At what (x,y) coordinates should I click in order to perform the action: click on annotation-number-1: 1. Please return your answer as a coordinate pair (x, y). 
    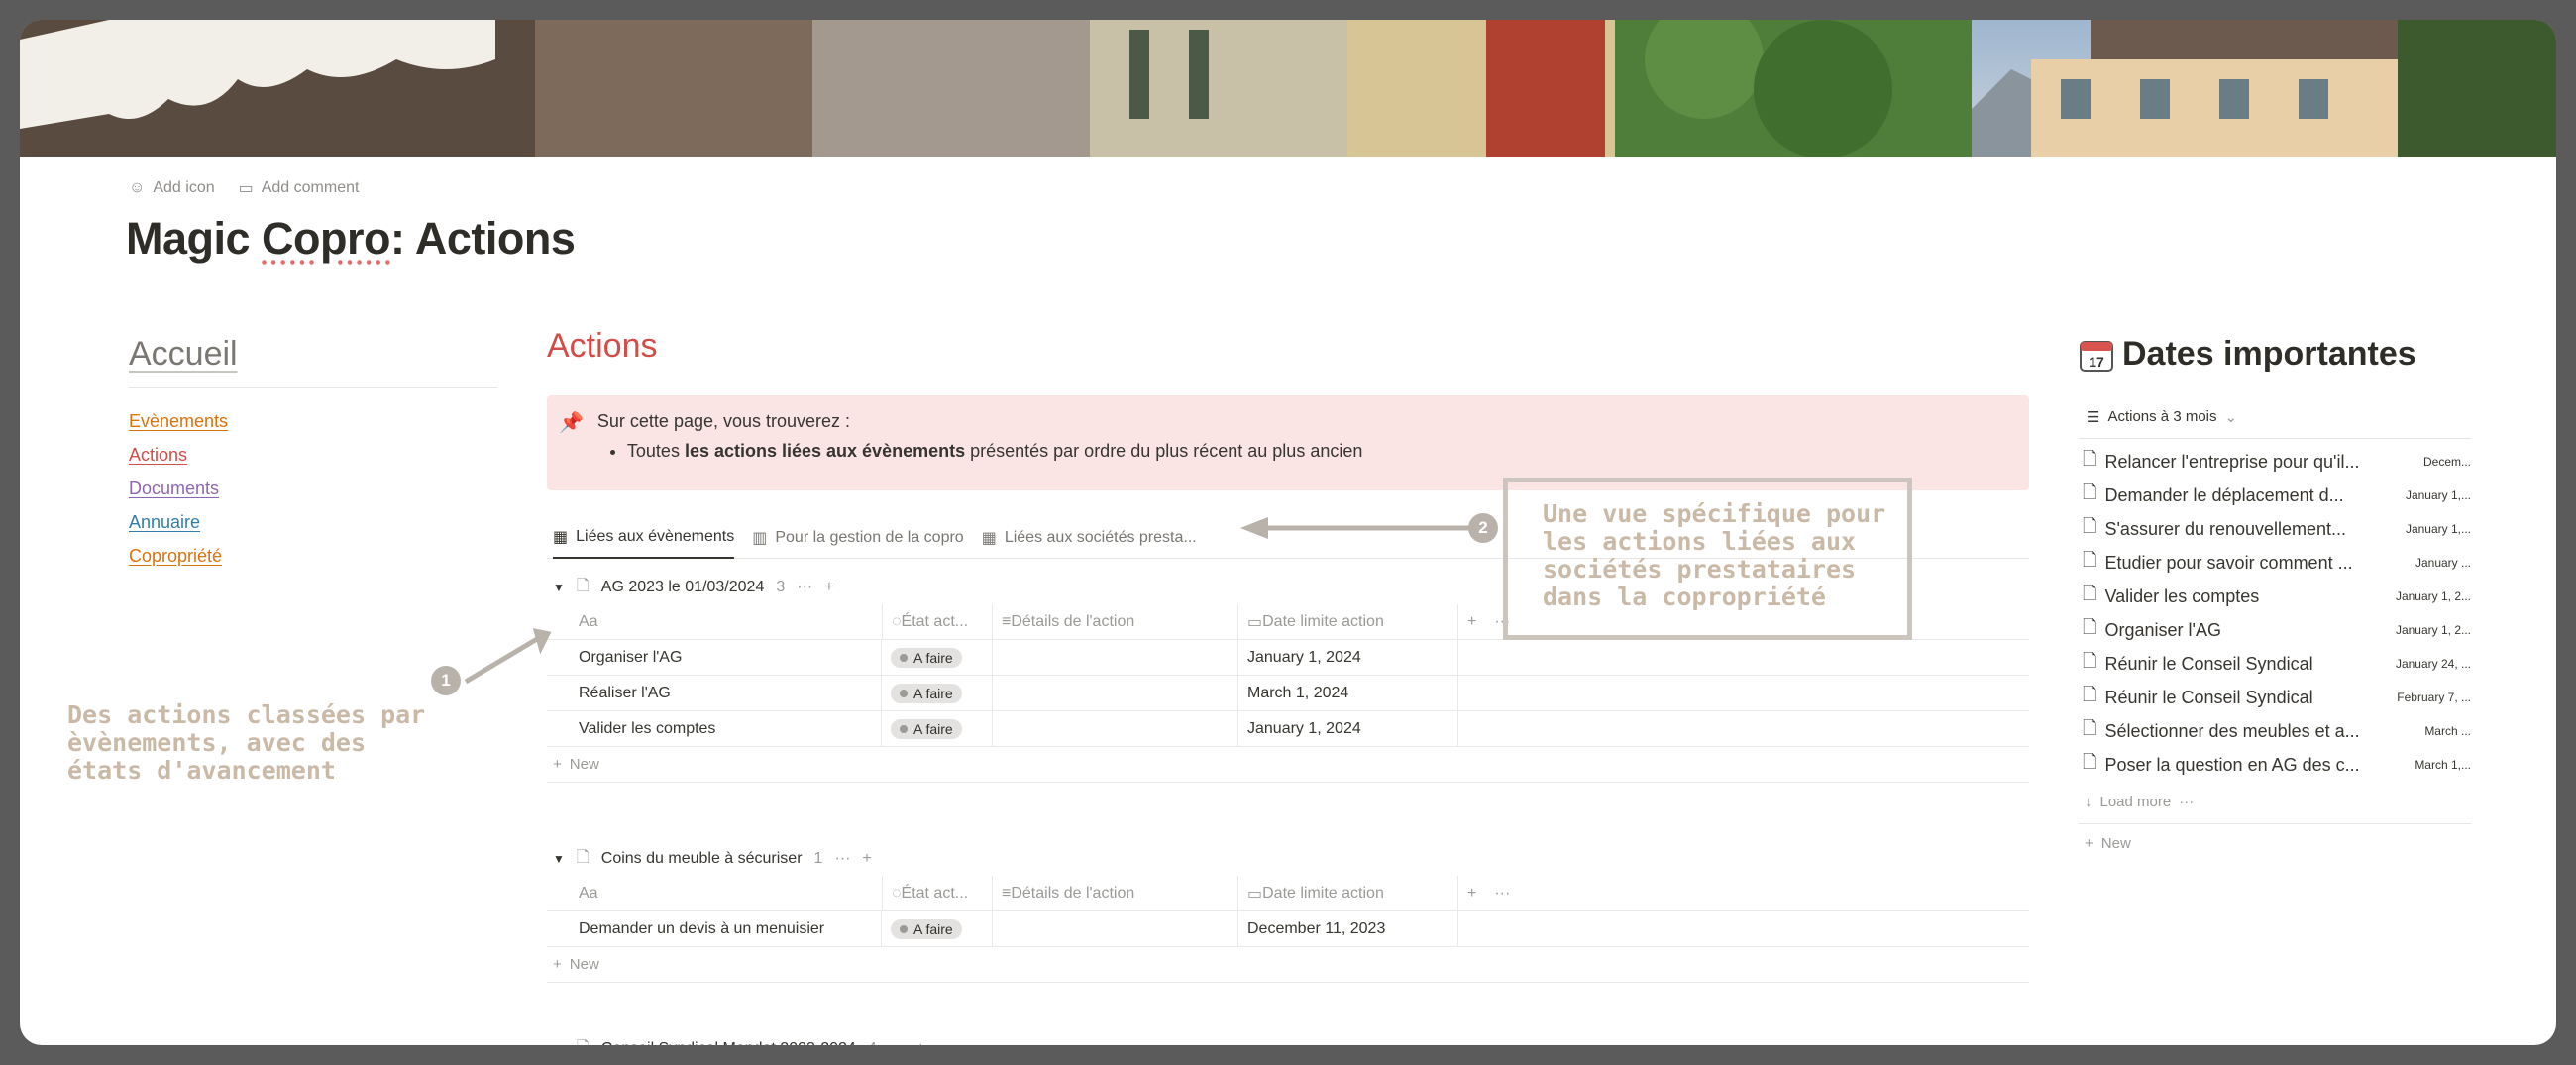
    Looking at the image, I should click on (446, 680).